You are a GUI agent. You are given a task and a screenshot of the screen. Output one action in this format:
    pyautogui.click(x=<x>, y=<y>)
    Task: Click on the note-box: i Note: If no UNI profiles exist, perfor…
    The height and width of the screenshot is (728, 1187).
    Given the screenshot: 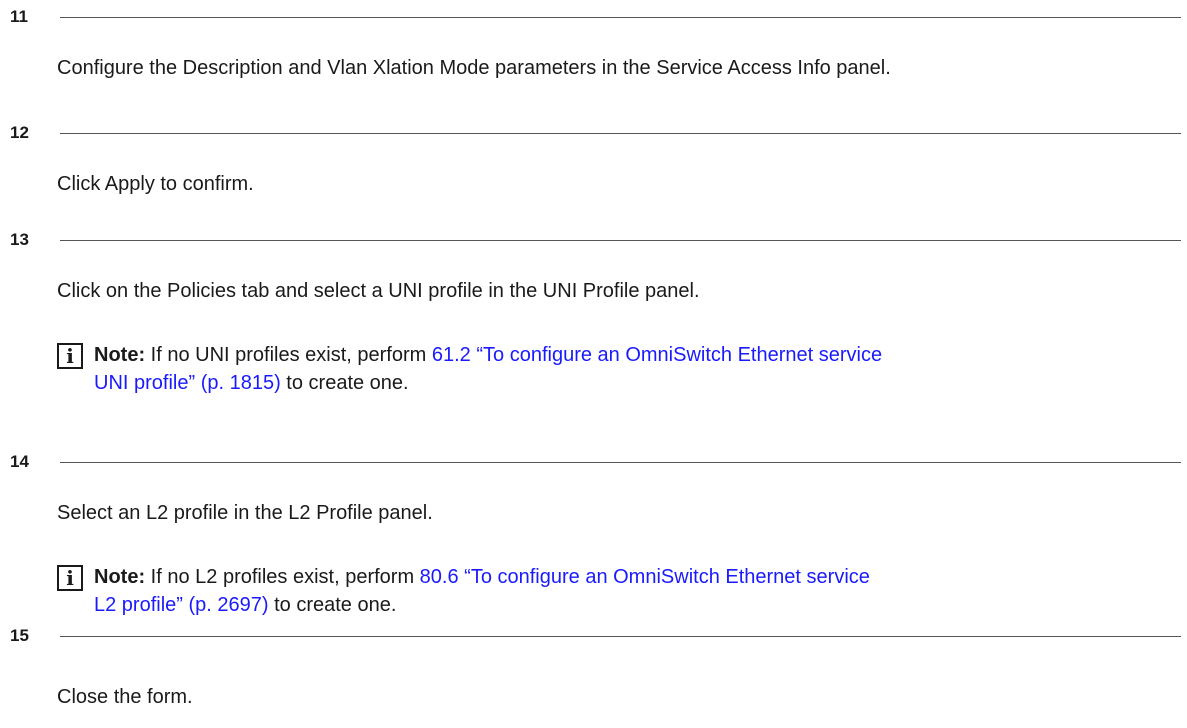 What is the action you would take?
    pyautogui.click(x=617, y=371)
    